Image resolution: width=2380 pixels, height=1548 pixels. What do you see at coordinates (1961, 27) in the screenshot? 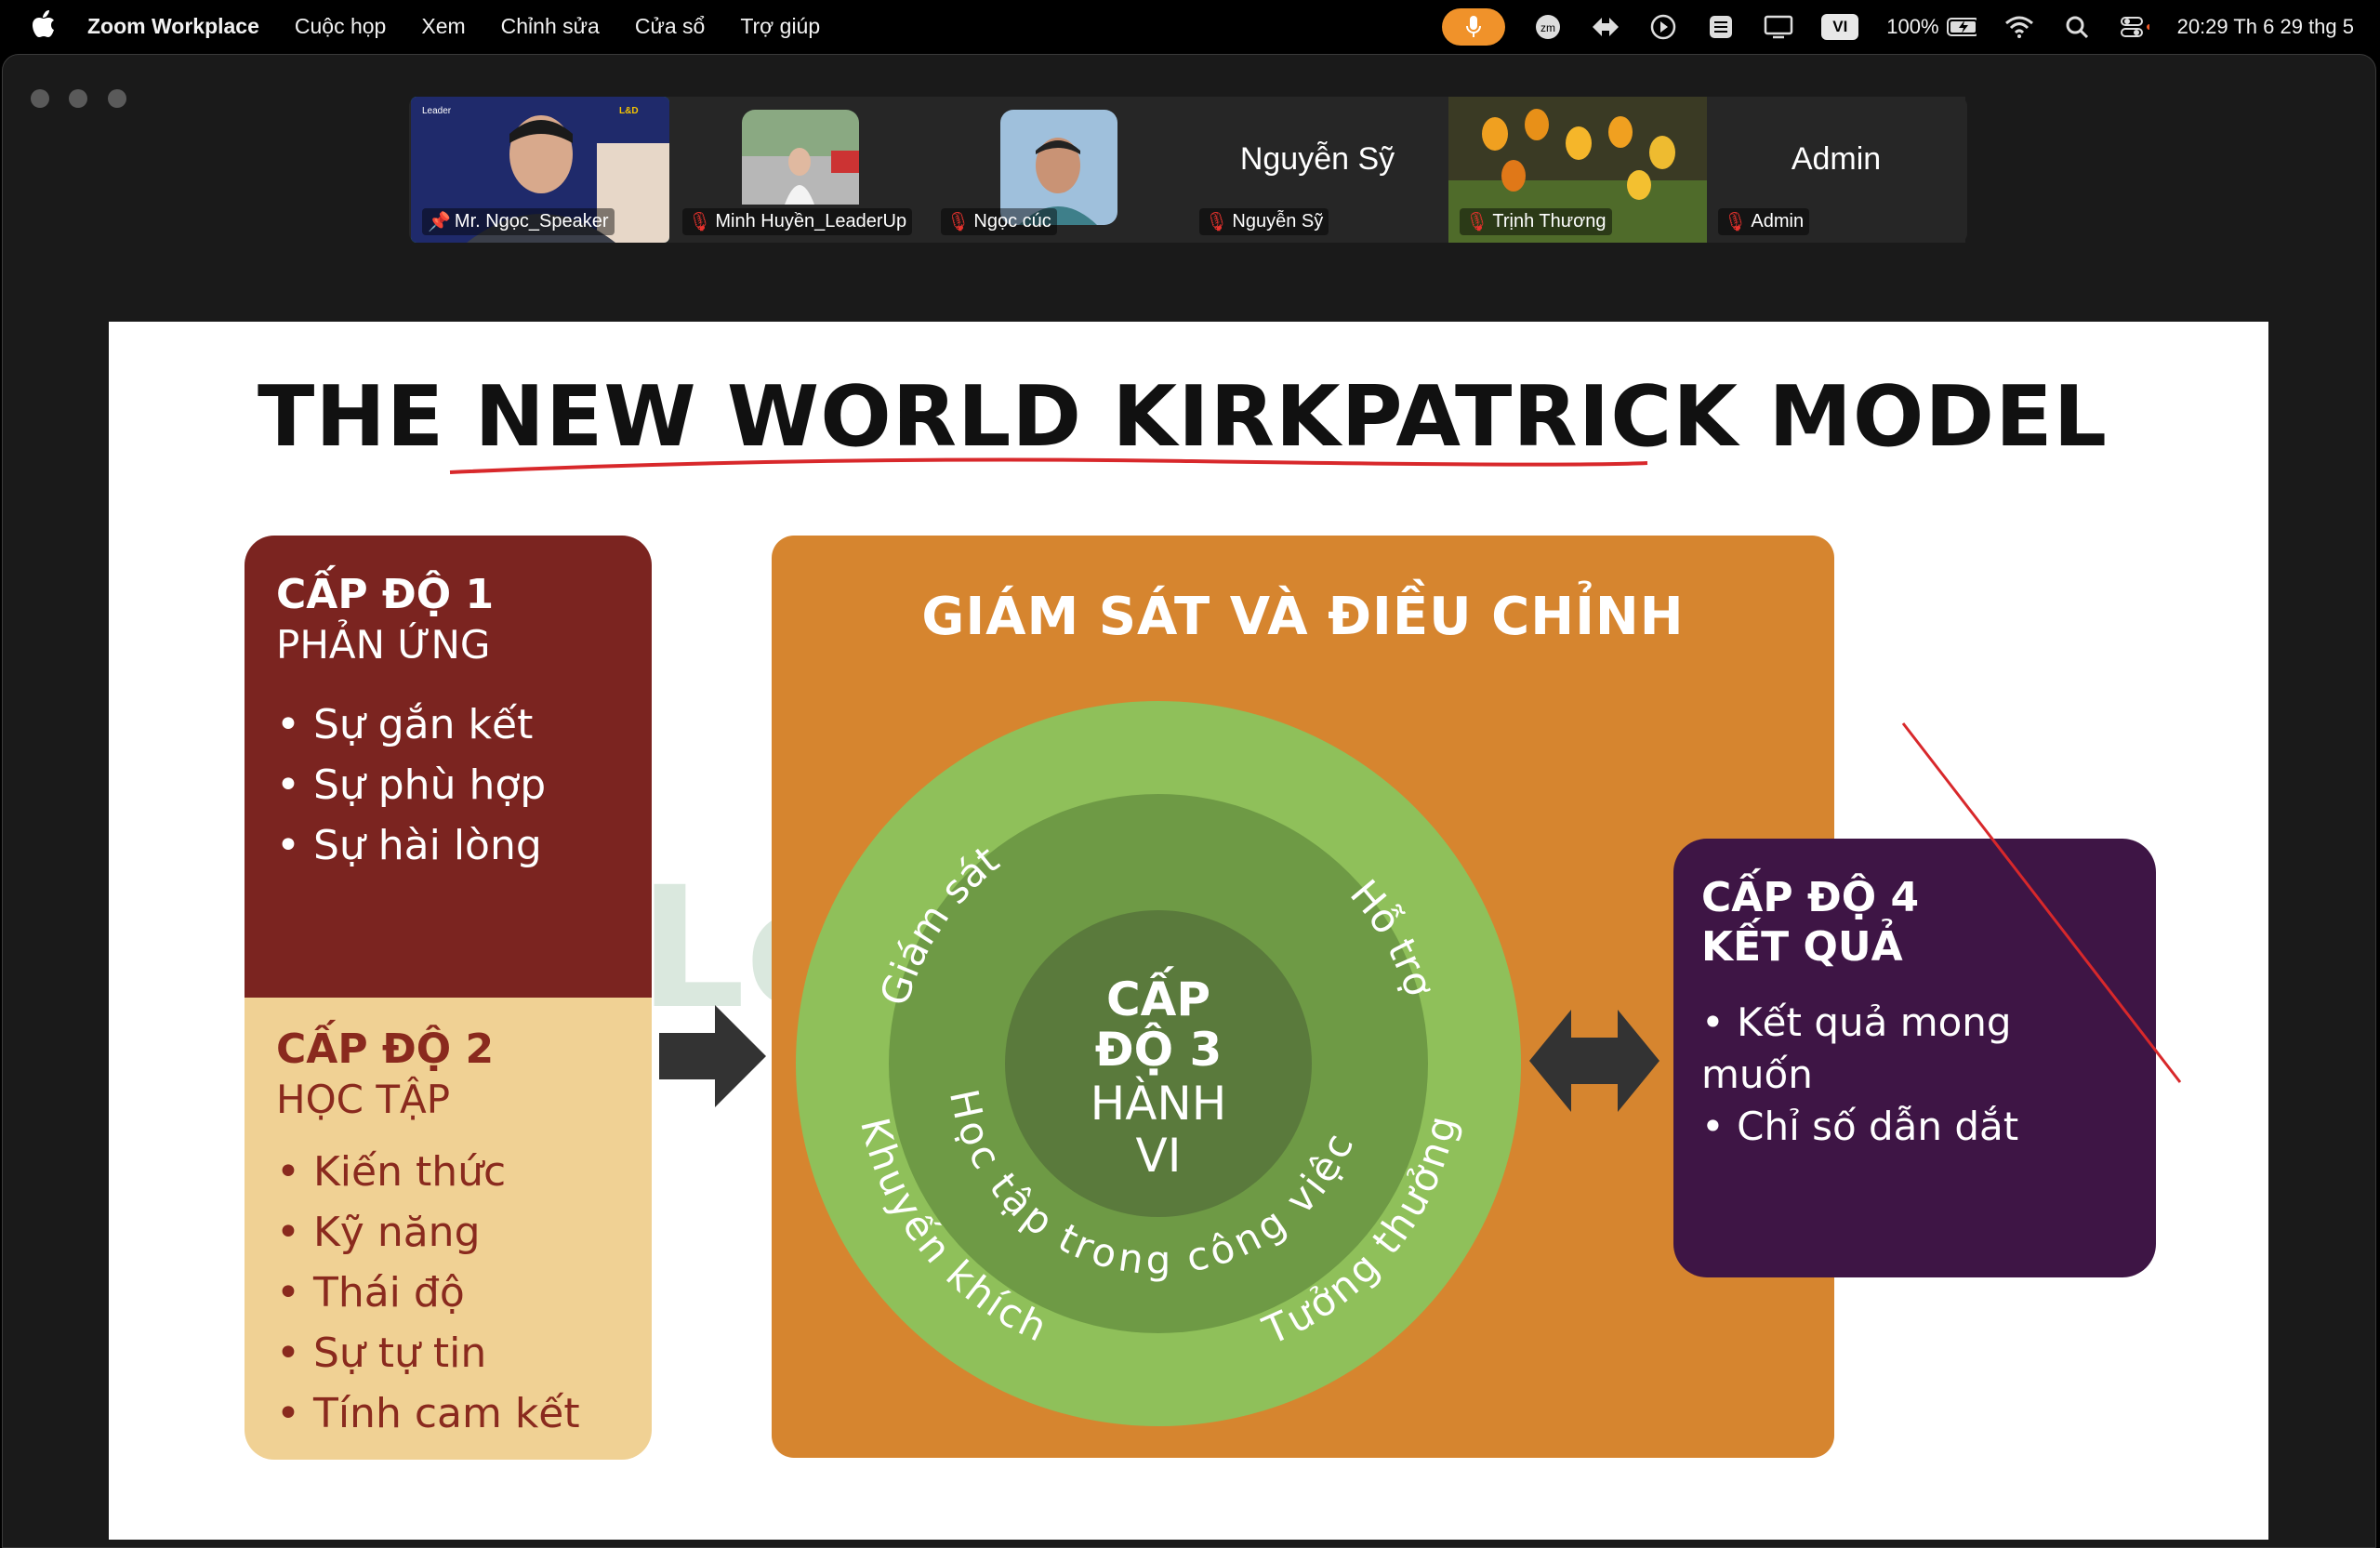
I see `battery-charging-icon` at bounding box center [1961, 27].